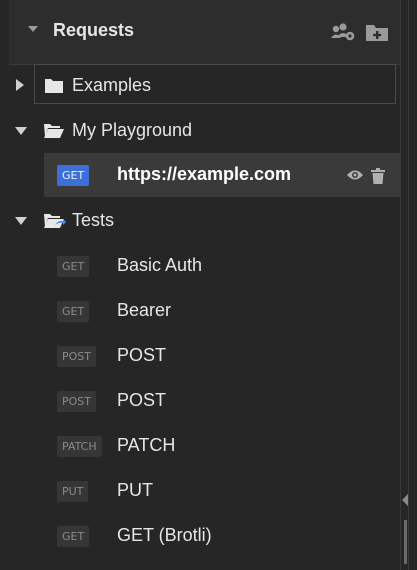 The image size is (417, 570). What do you see at coordinates (94, 30) in the screenshot?
I see `requests-title: Requests` at bounding box center [94, 30].